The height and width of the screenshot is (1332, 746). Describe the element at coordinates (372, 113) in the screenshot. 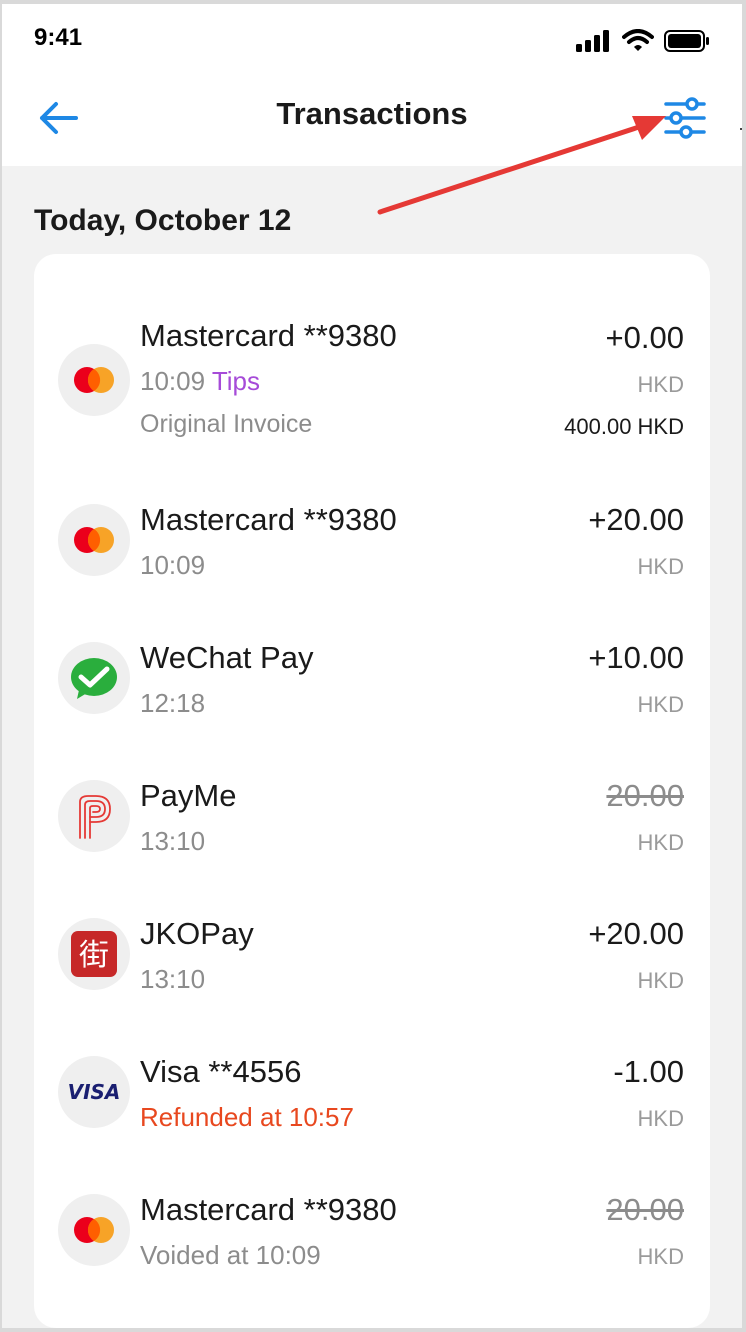

I see `page-title: Transactions` at that location.